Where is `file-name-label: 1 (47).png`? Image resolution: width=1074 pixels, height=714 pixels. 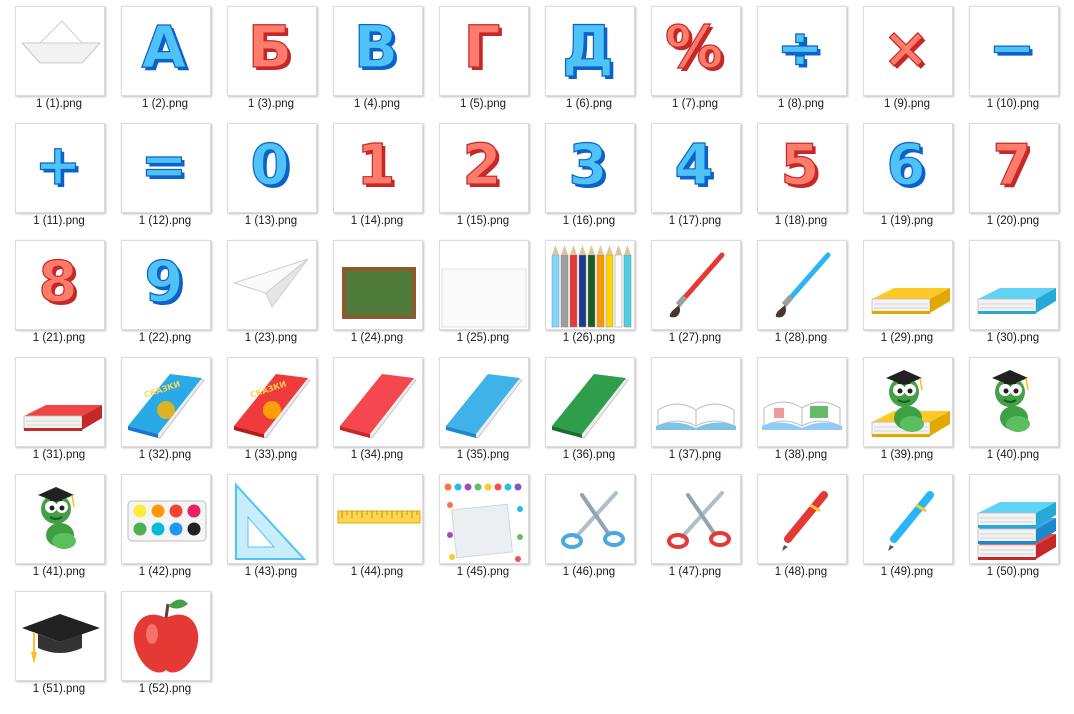 file-name-label: 1 (47).png is located at coordinates (695, 572).